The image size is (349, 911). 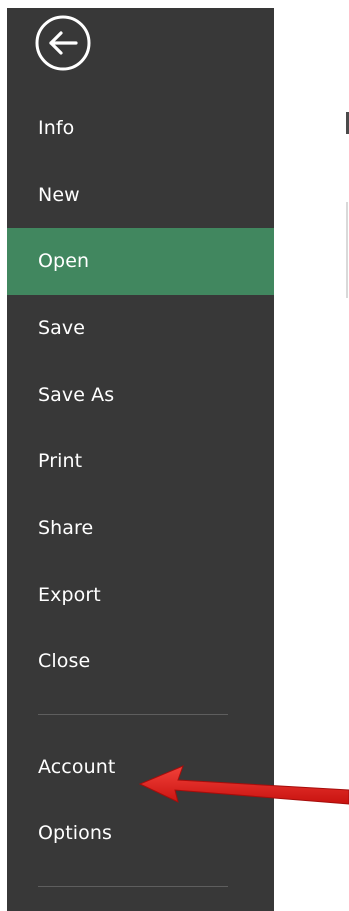 I want to click on menu-item-label: Open, so click(x=64, y=261).